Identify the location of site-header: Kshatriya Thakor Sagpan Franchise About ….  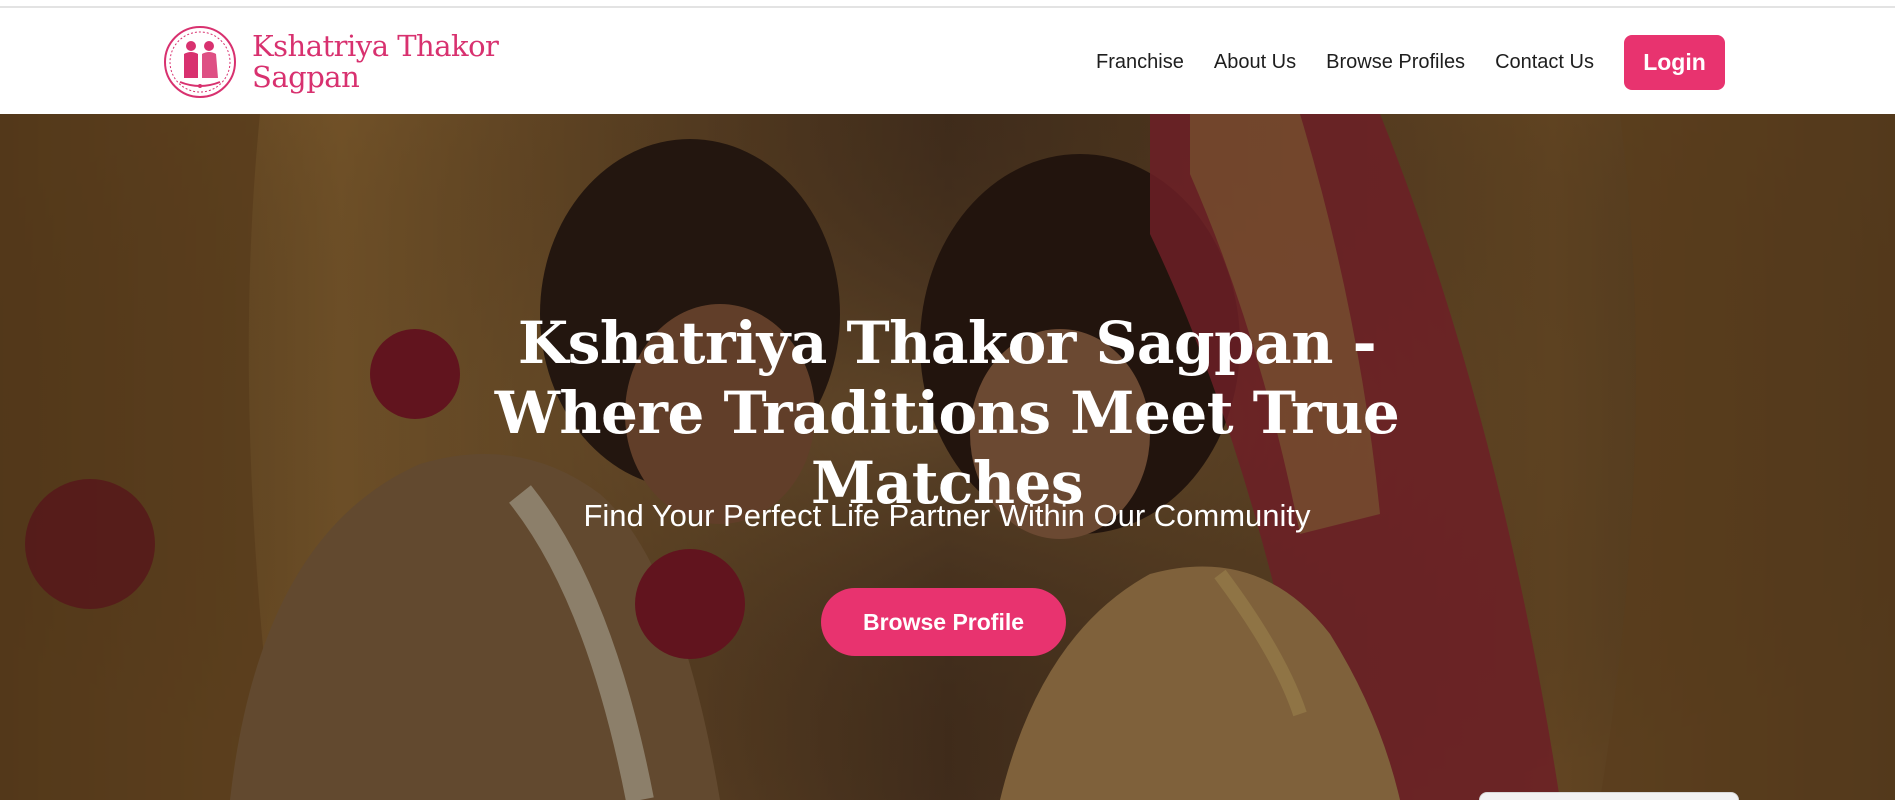
(947, 61).